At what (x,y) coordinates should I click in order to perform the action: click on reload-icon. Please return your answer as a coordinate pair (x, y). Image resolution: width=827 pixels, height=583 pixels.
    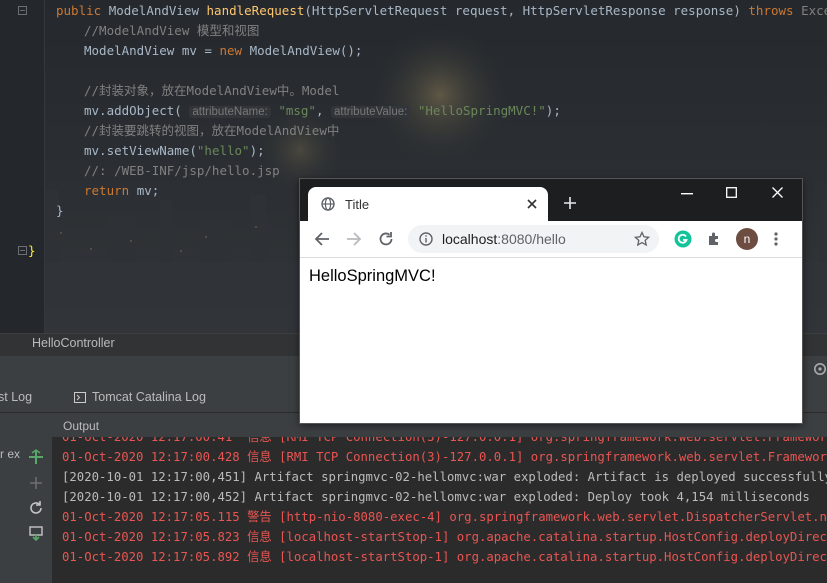
    Looking at the image, I should click on (386, 239).